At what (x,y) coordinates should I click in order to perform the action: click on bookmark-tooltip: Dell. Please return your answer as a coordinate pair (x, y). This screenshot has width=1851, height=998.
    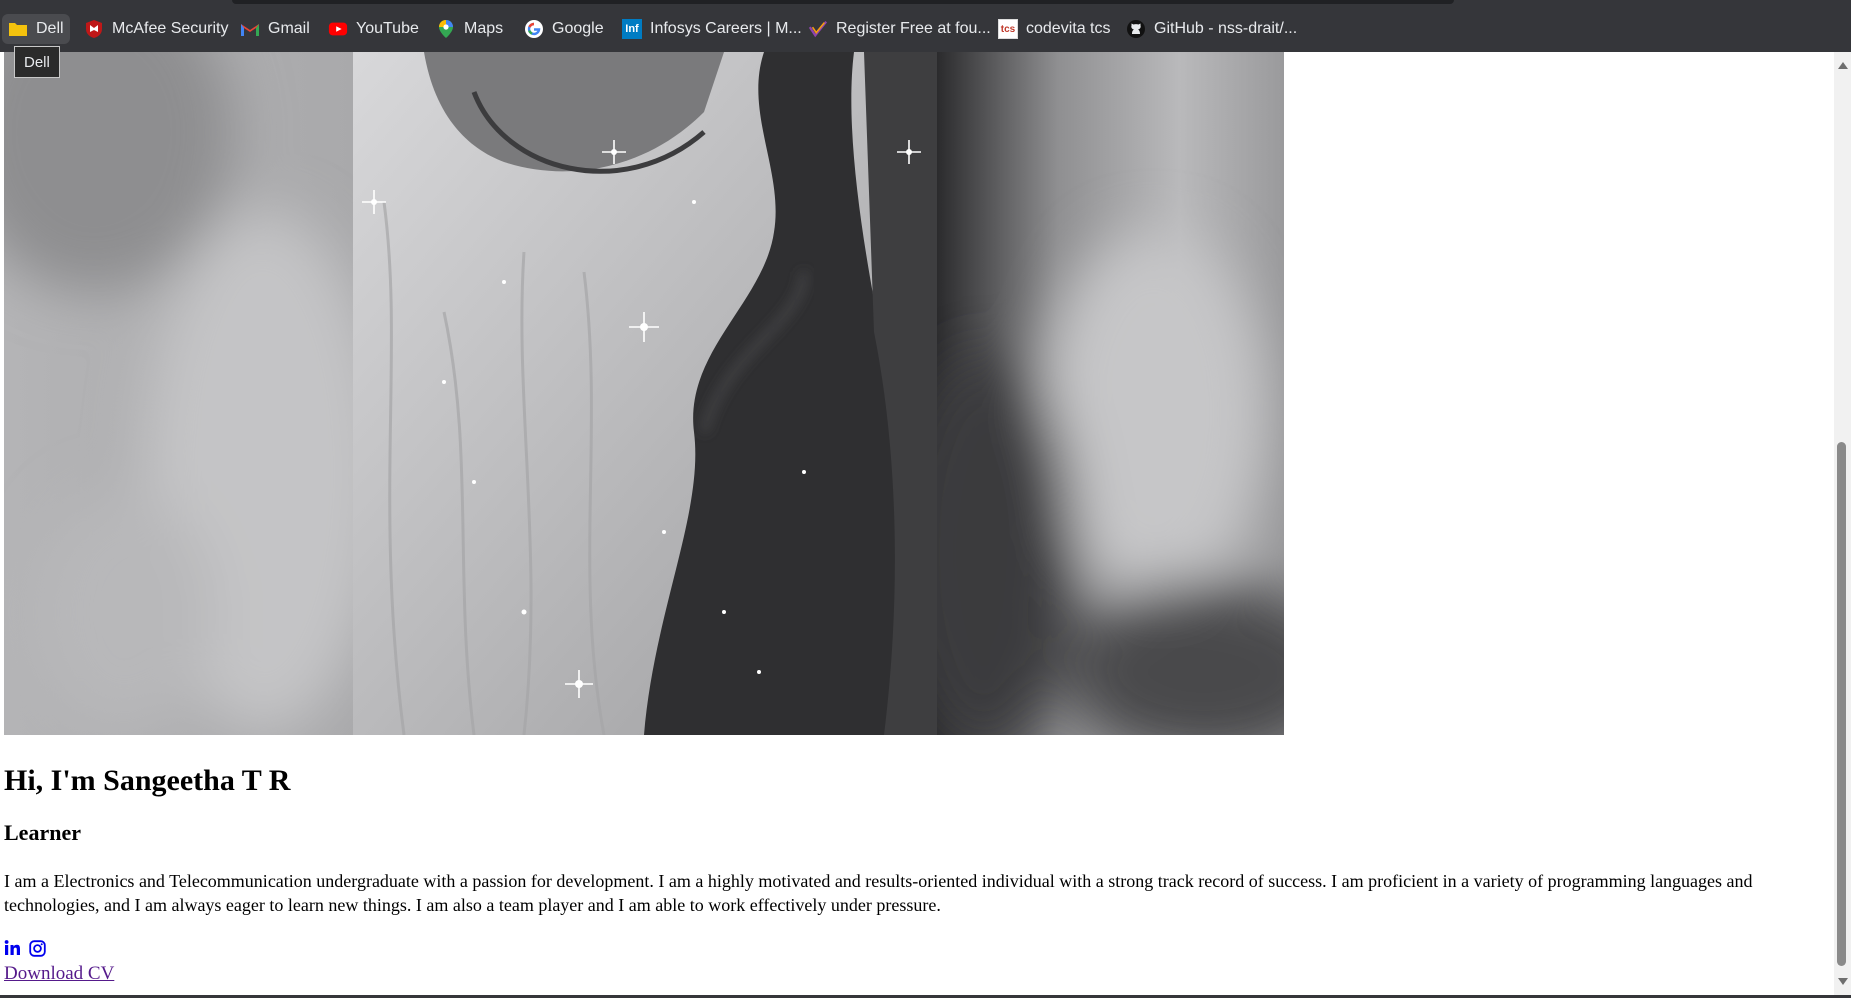
    Looking at the image, I should click on (37, 62).